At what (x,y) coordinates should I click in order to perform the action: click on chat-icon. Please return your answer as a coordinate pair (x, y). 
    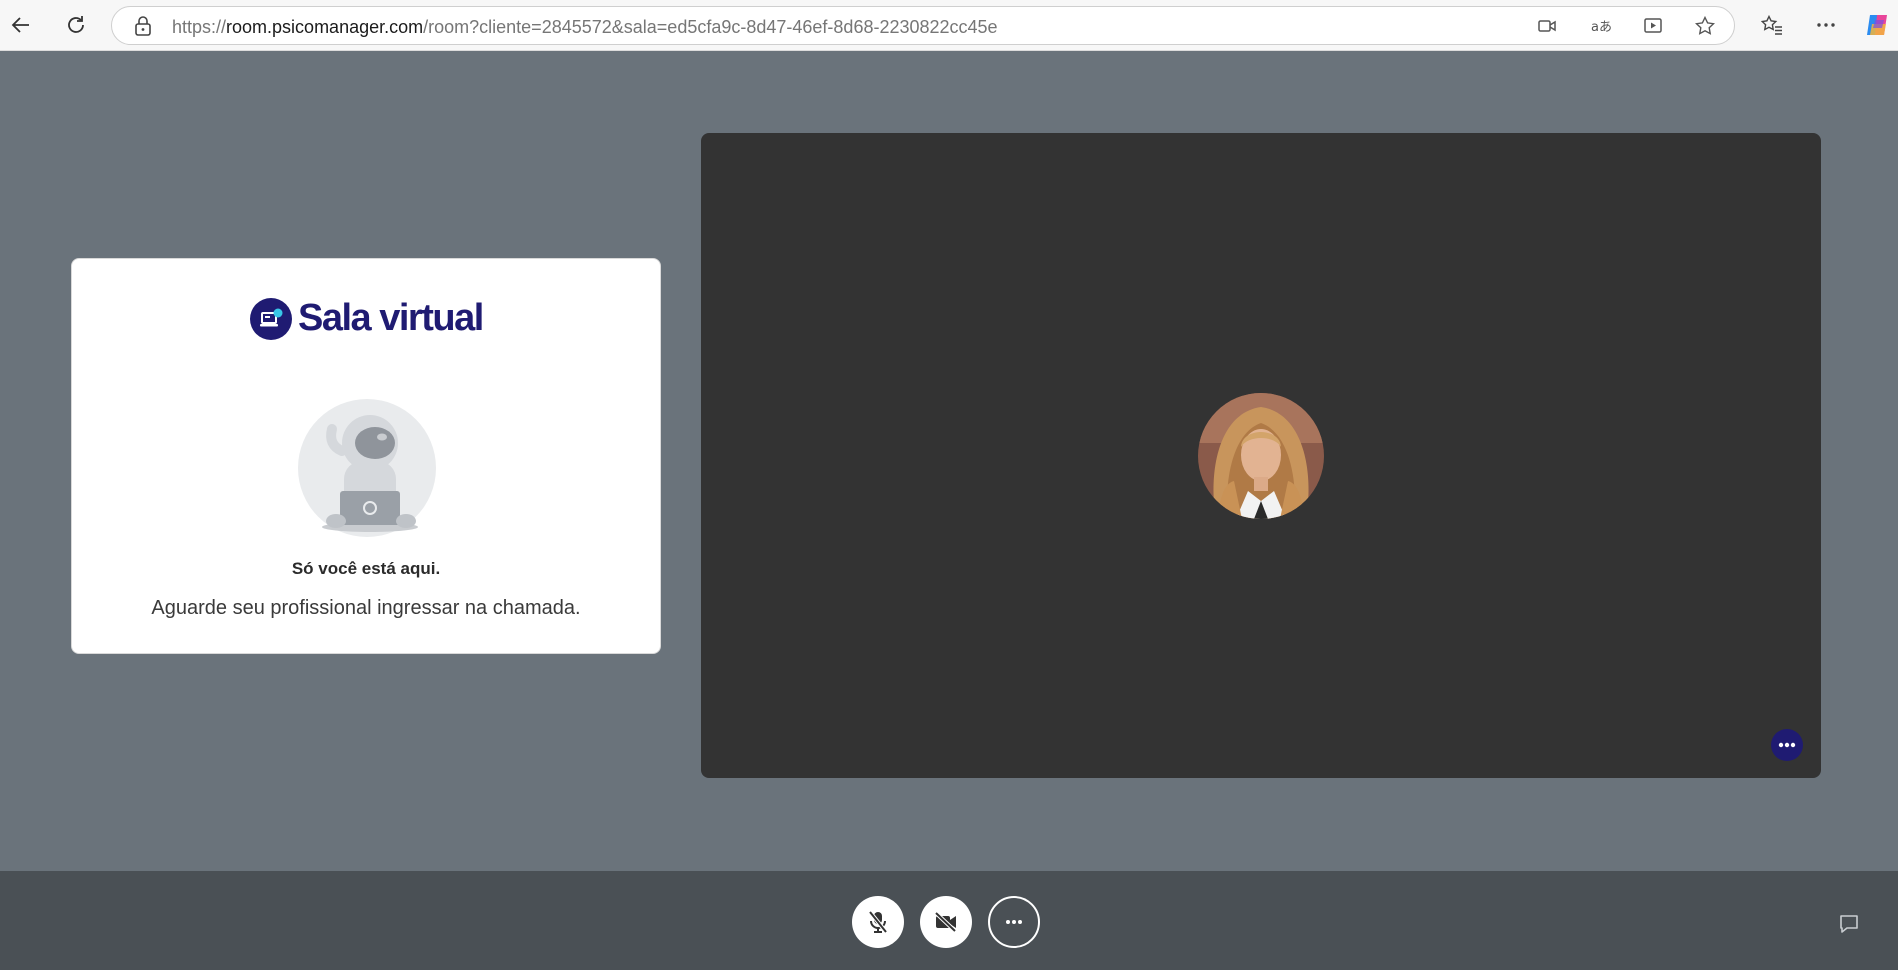
    Looking at the image, I should click on (1849, 924).